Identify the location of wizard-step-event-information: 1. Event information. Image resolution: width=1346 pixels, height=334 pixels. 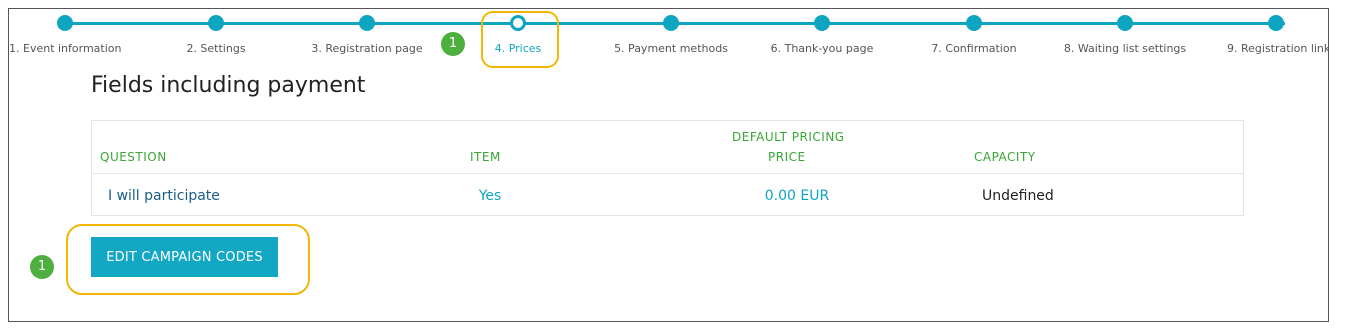
(65, 35).